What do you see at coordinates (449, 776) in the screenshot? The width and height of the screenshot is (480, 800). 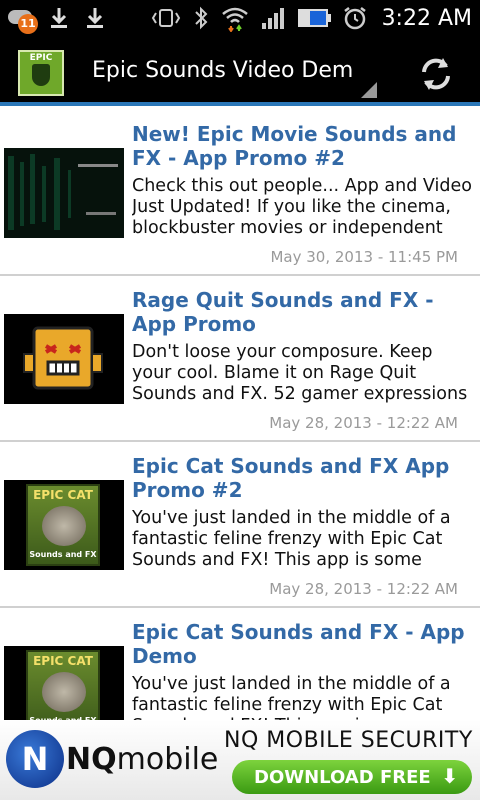 I see `download-arrow-icon: ⬇` at bounding box center [449, 776].